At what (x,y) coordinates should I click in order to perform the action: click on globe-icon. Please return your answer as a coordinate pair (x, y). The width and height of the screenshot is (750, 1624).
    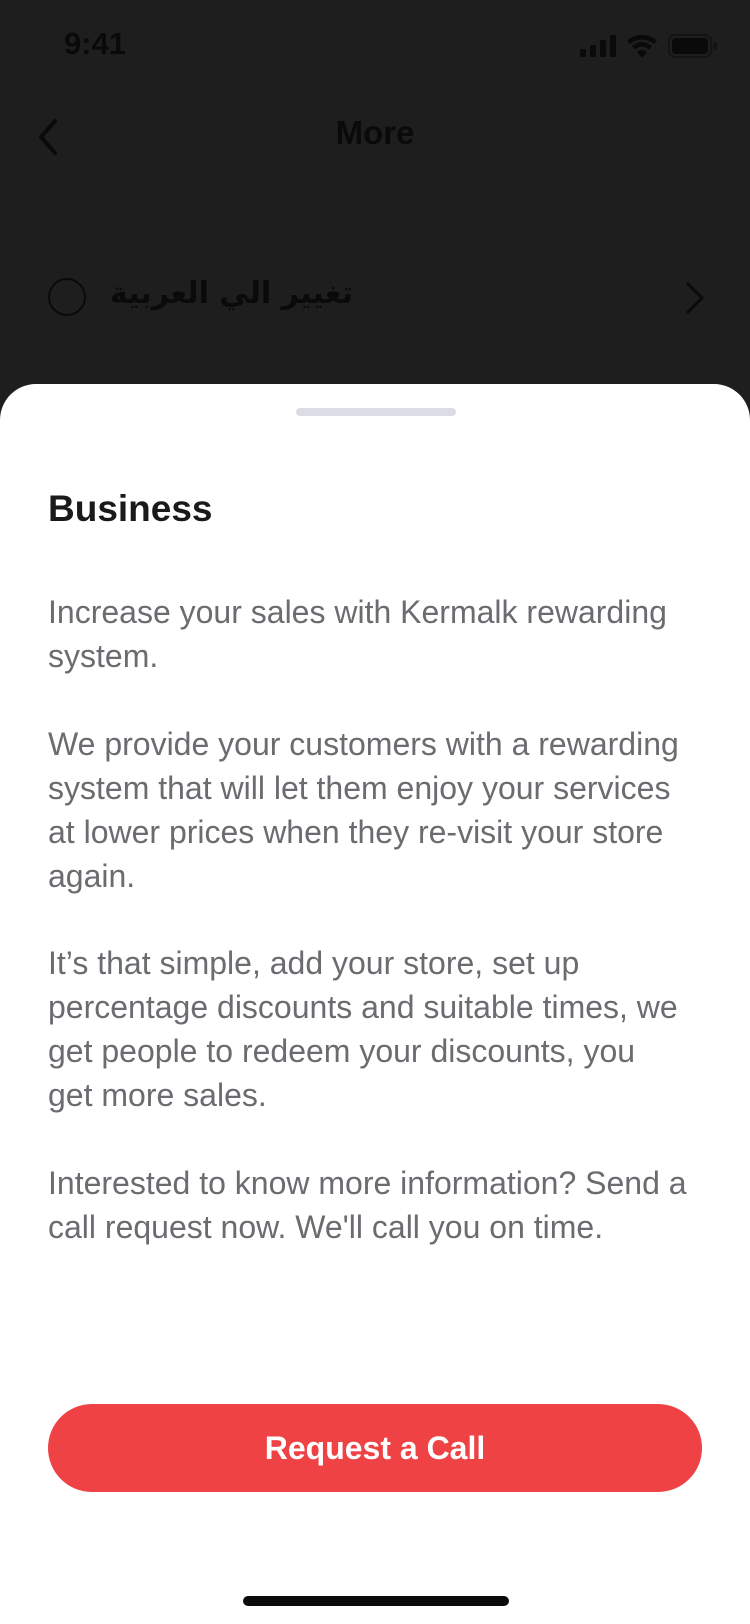
    Looking at the image, I should click on (67, 297).